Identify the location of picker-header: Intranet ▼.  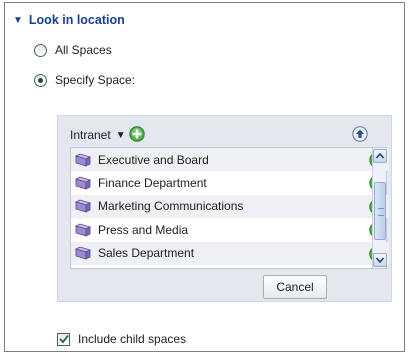
(225, 135).